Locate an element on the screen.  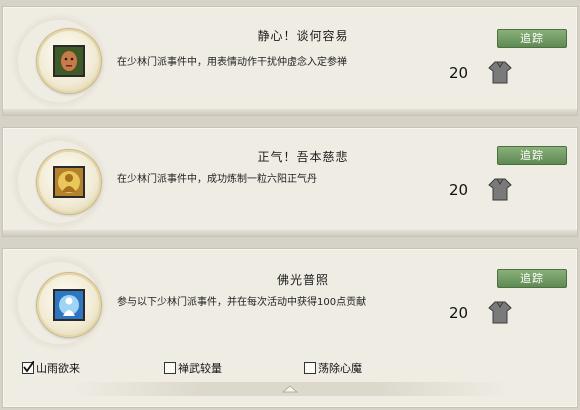
golden-buddha-icon is located at coordinates (69, 182).